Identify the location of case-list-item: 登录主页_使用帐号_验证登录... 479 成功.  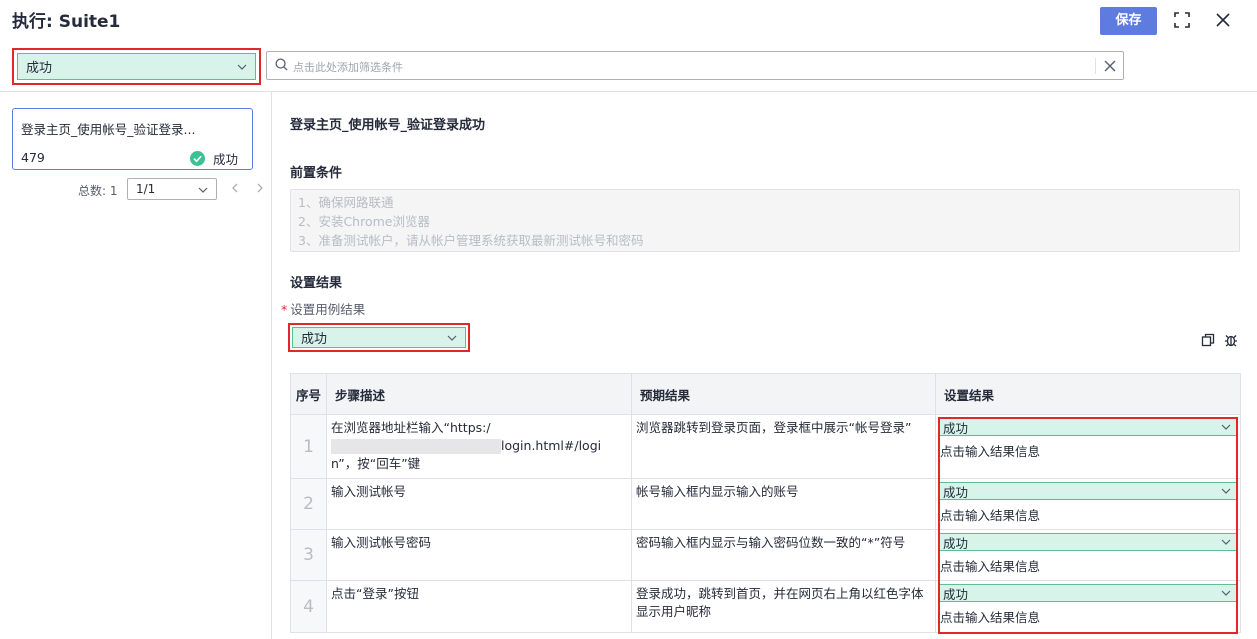
(132, 139).